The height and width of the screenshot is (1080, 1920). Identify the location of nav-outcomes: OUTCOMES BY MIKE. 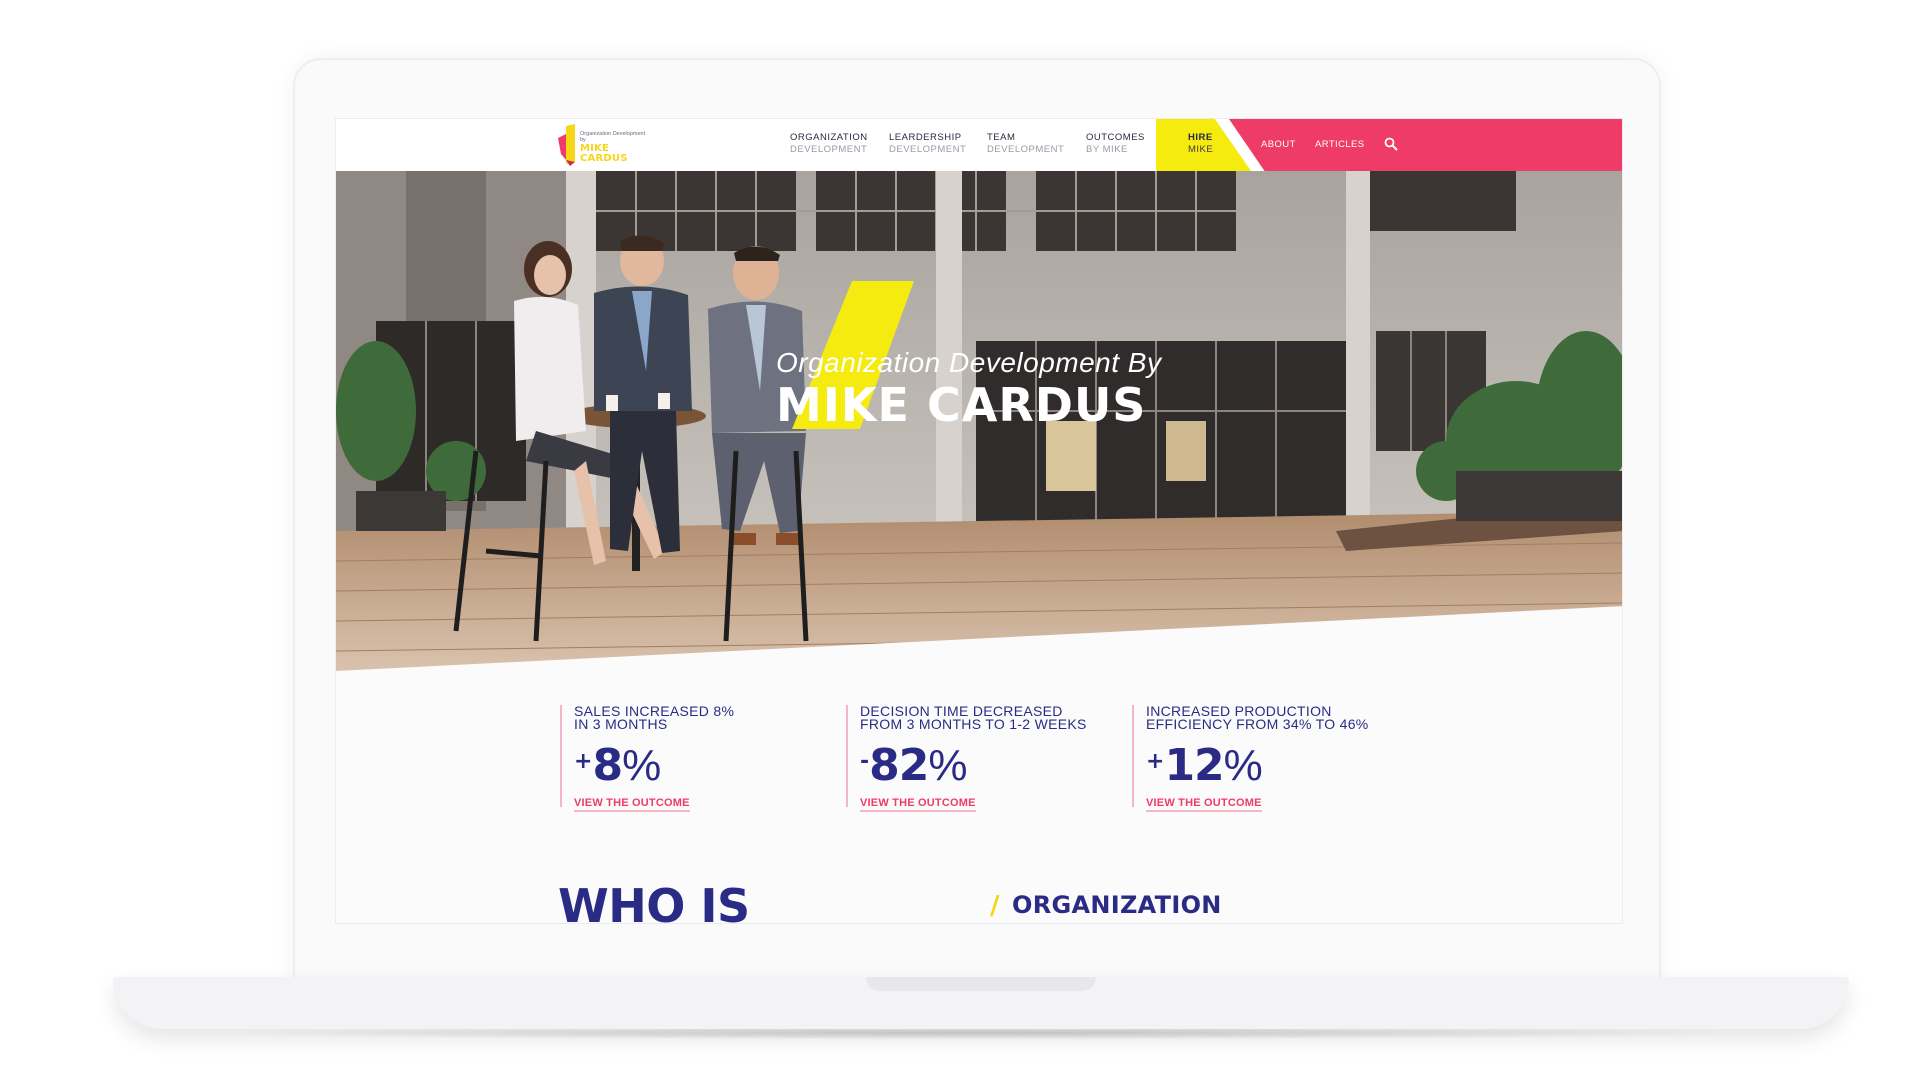
(1115, 144).